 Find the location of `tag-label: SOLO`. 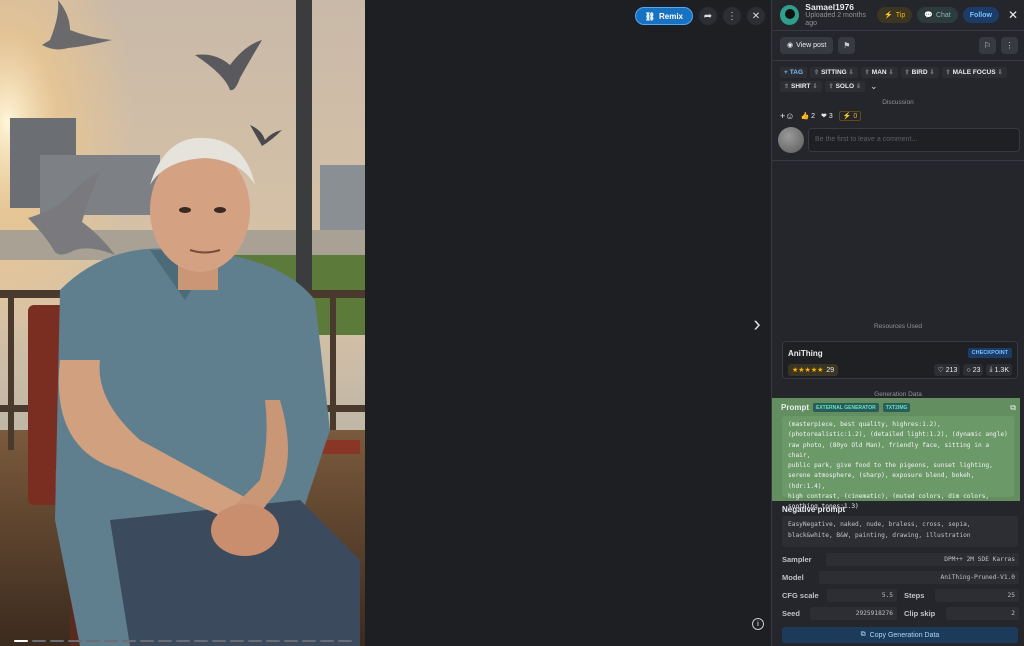

tag-label: SOLO is located at coordinates (845, 86).